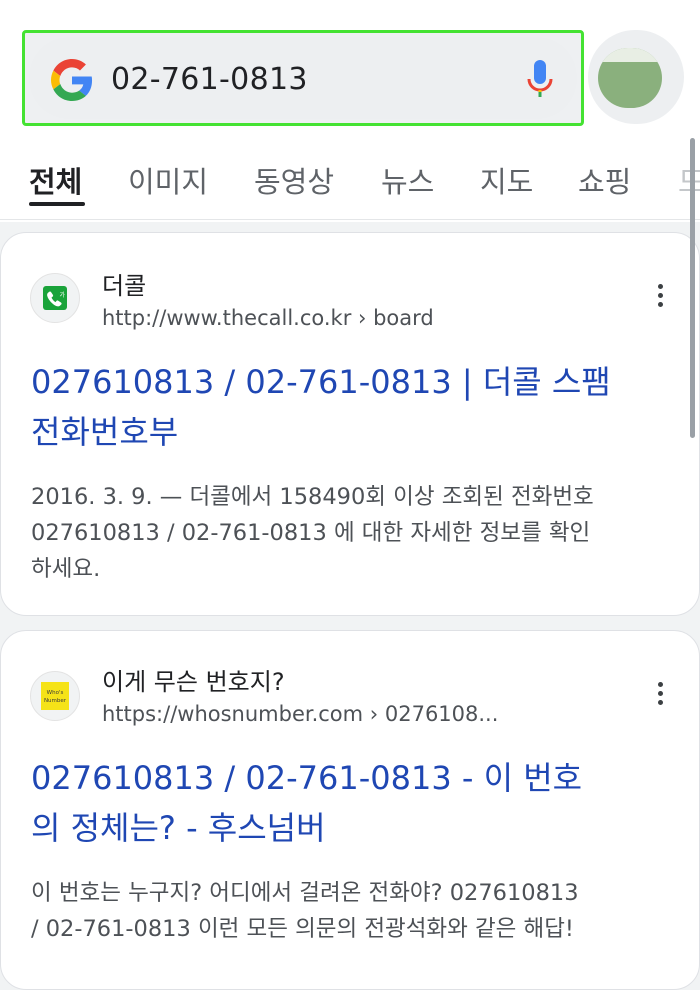 The width and height of the screenshot is (700, 990). What do you see at coordinates (178, 828) in the screenshot?
I see `result-title-line2: 의 정체는? - 후스넘버` at bounding box center [178, 828].